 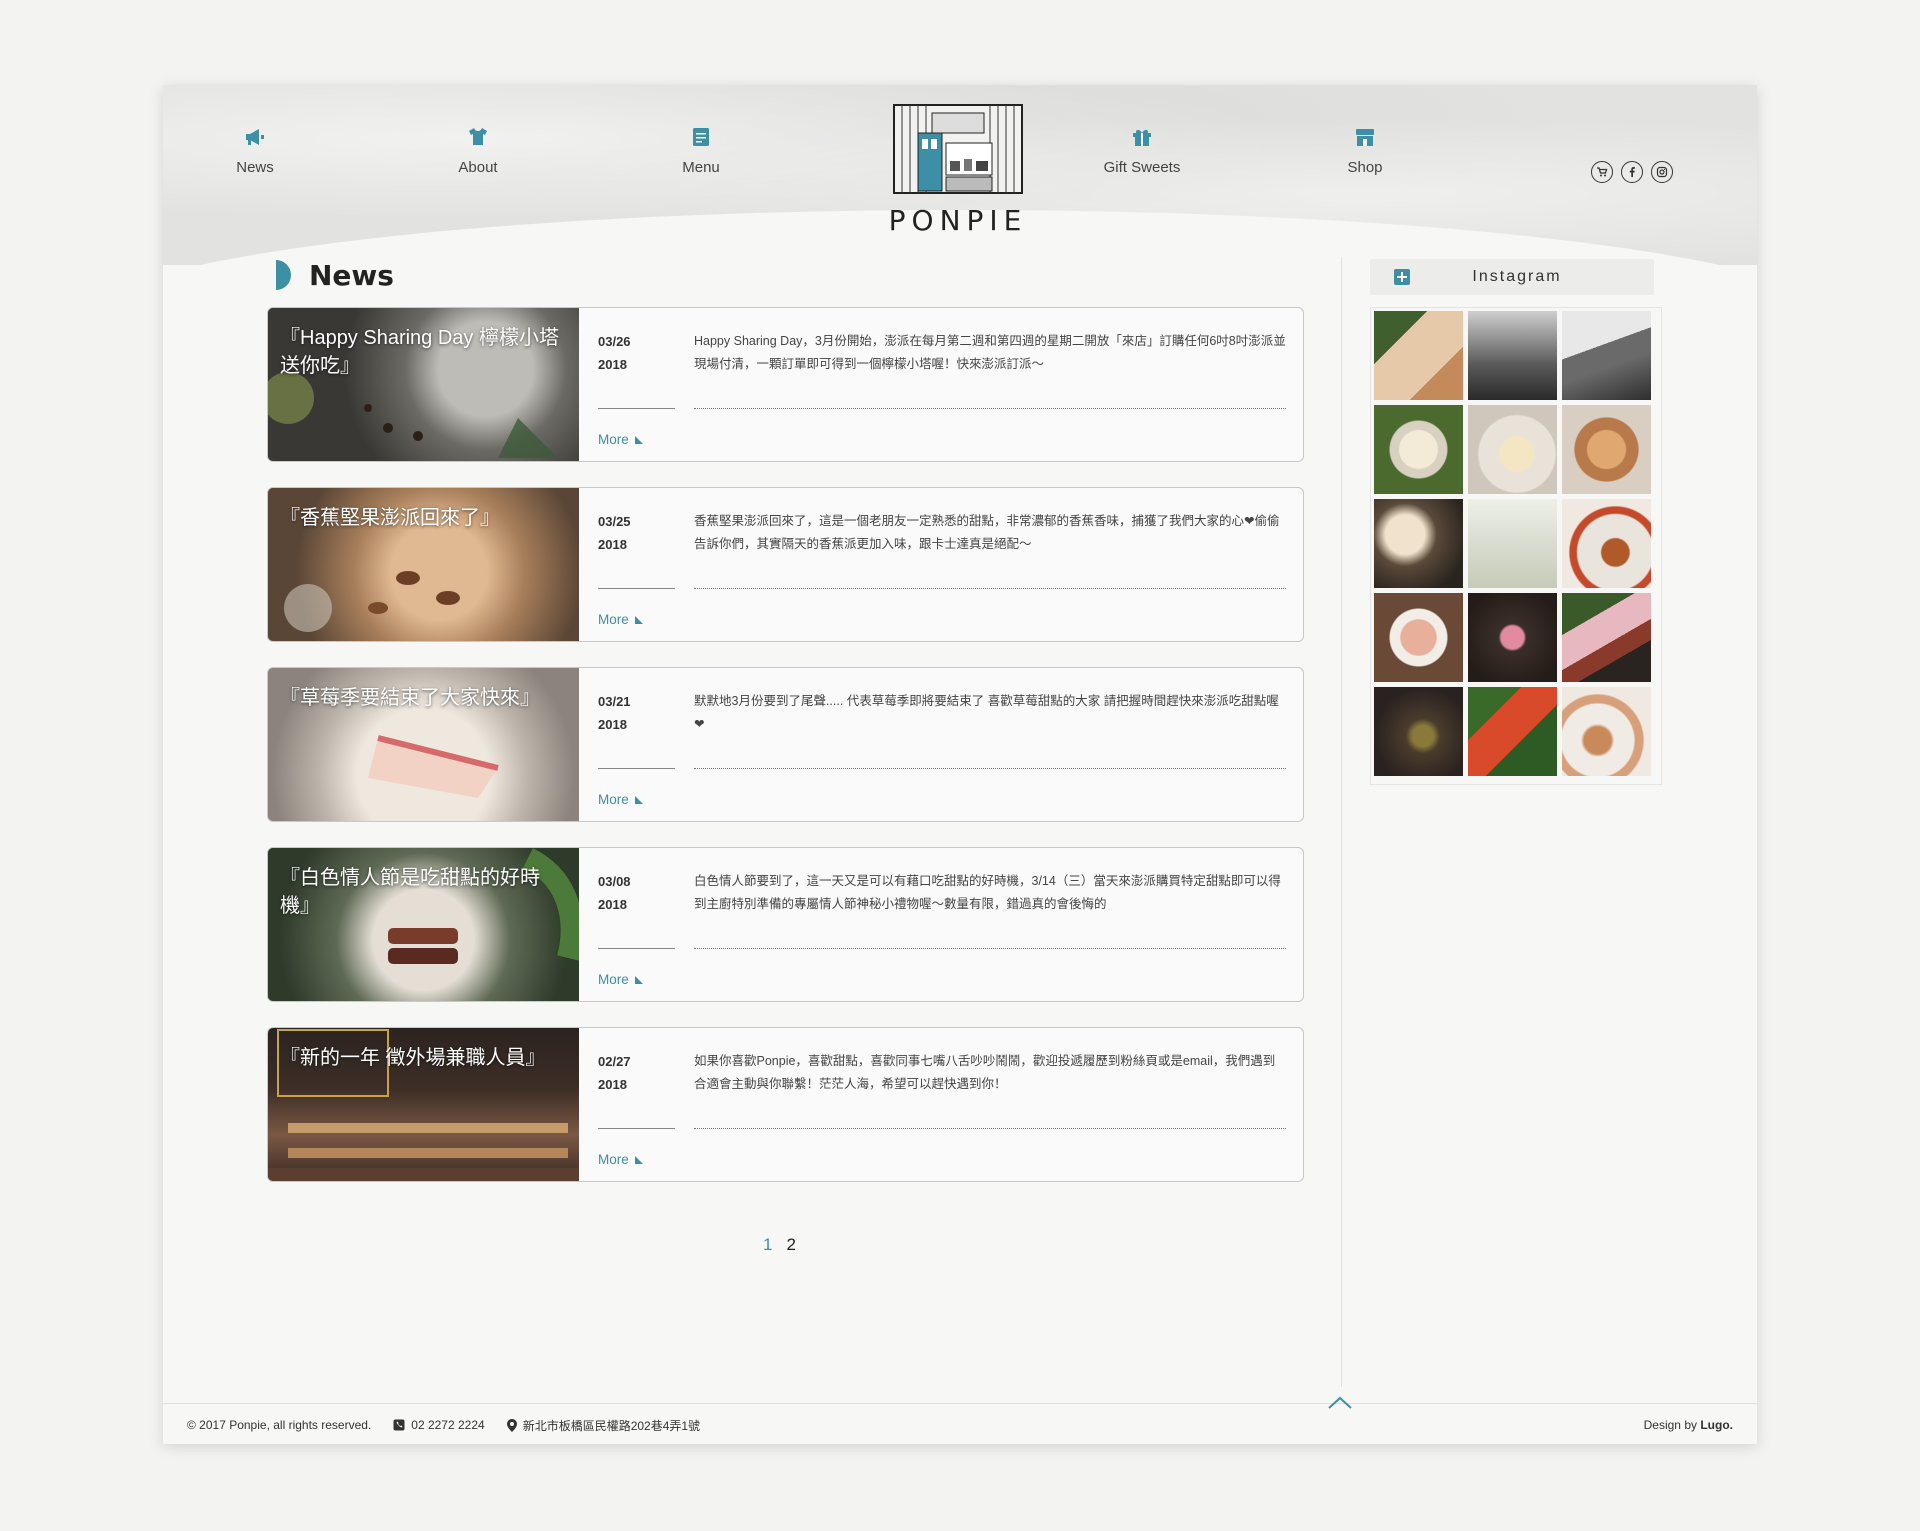 What do you see at coordinates (701, 167) in the screenshot?
I see `nav-menu-label: Menu` at bounding box center [701, 167].